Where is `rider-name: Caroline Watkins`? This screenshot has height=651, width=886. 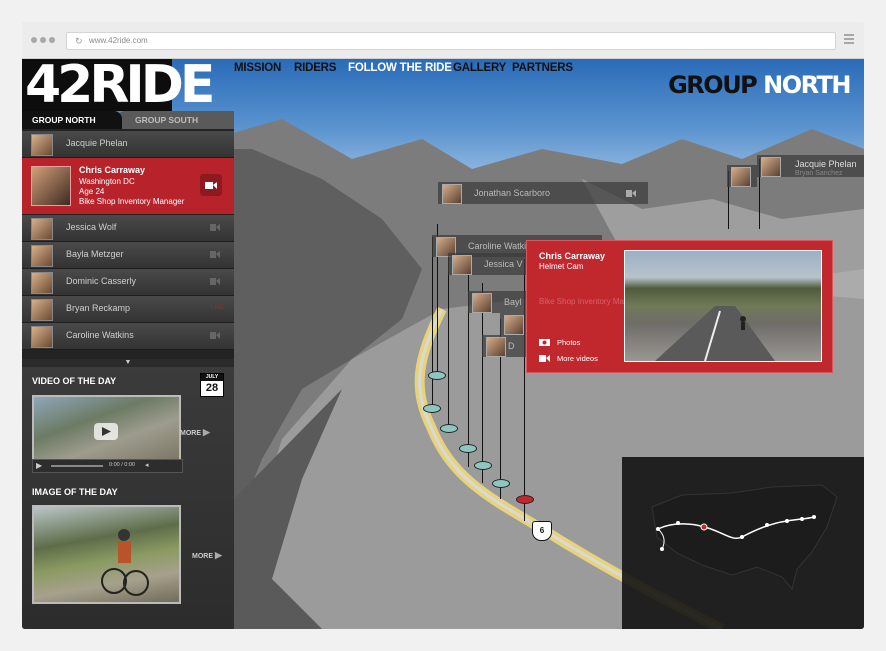
rider-name: Caroline Watkins is located at coordinates (100, 335).